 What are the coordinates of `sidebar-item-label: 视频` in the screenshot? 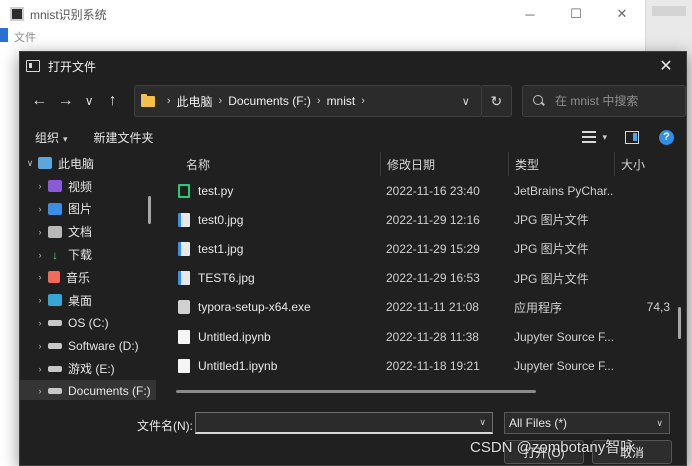 It's located at (80, 186).